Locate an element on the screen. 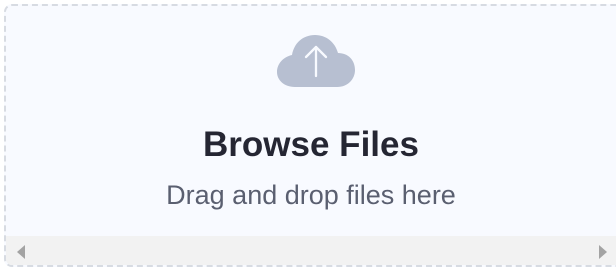 Image resolution: width=616 pixels, height=267 pixels. cloud-upload-icon is located at coordinates (316, 61).